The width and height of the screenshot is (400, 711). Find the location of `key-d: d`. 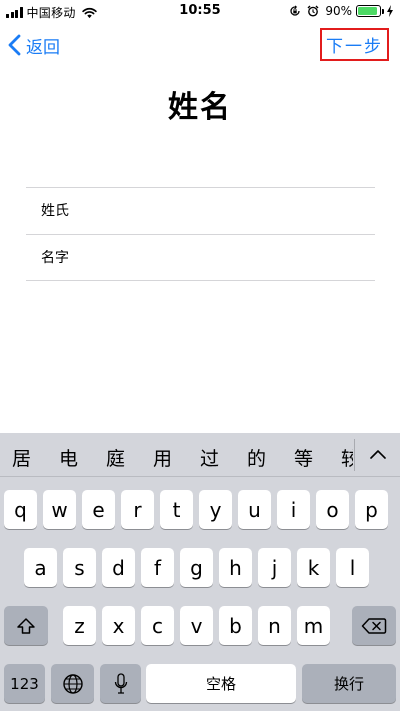

key-d: d is located at coordinates (118, 567).